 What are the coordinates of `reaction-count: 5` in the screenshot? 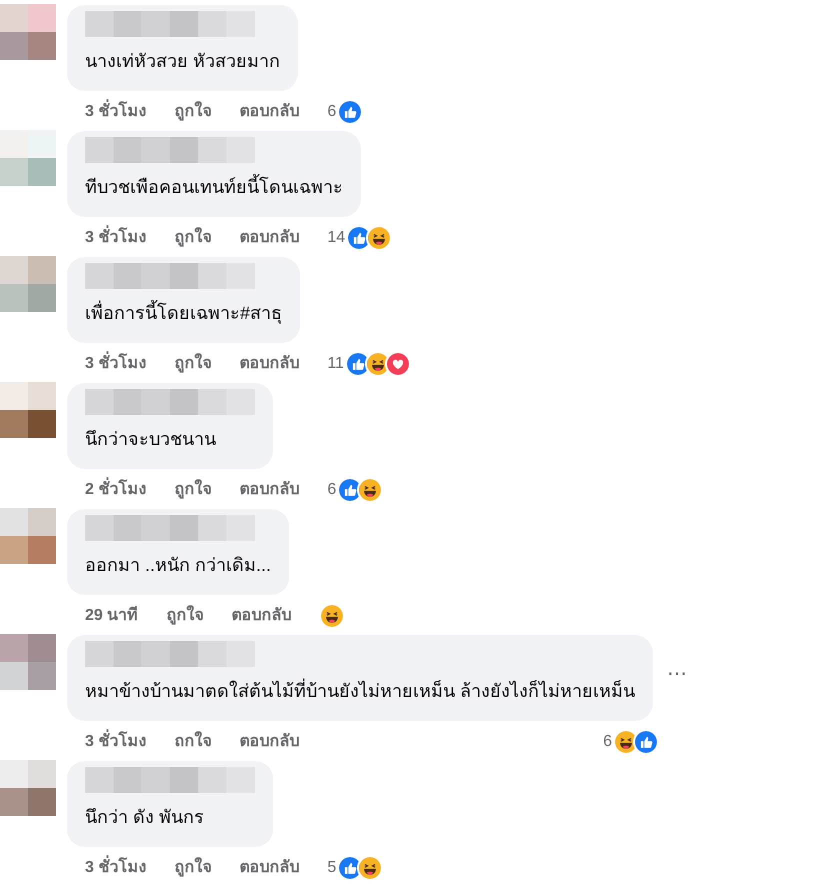 It's located at (331, 868).